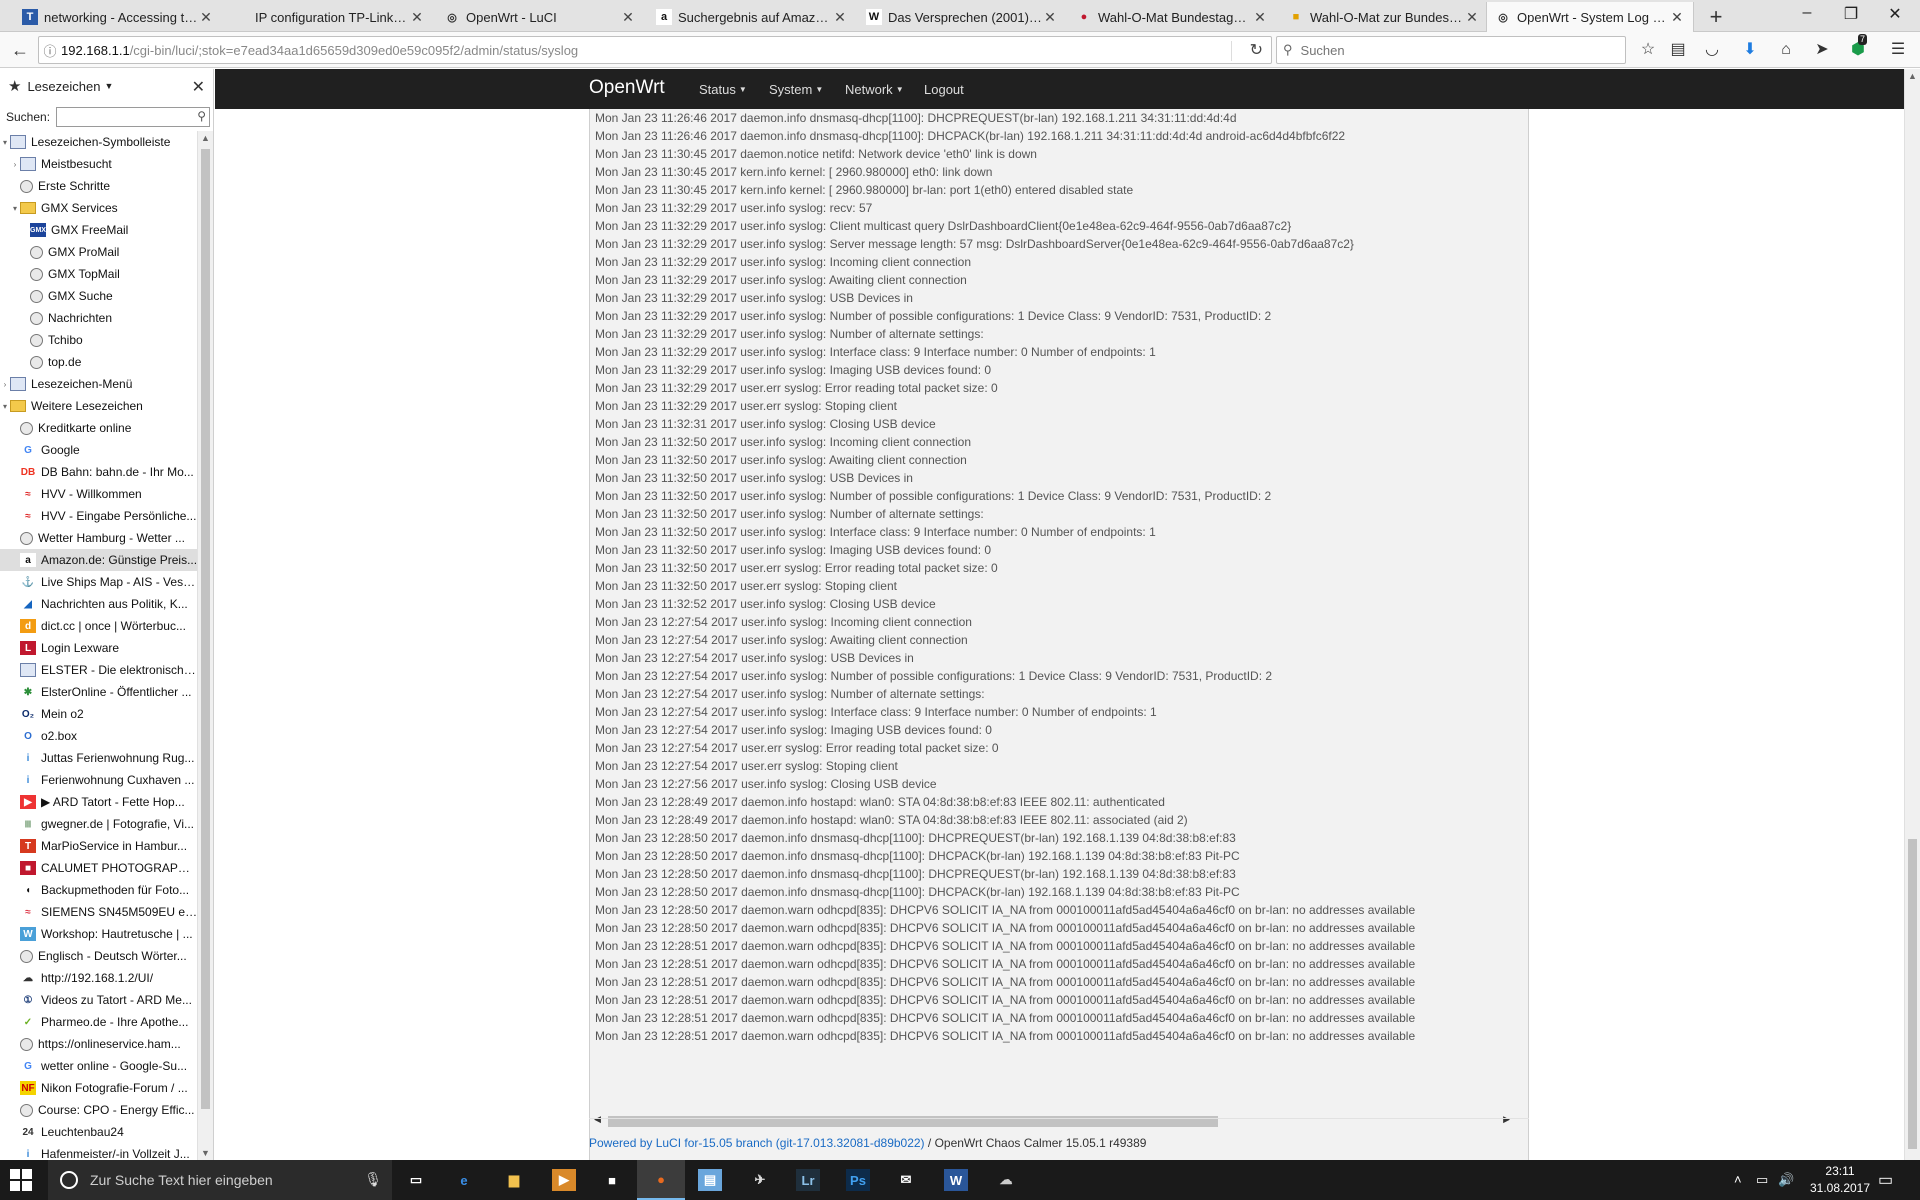 This screenshot has height=1200, width=1920. Describe the element at coordinates (723, 89) in the screenshot. I see `menu-status: Status ▼` at that location.